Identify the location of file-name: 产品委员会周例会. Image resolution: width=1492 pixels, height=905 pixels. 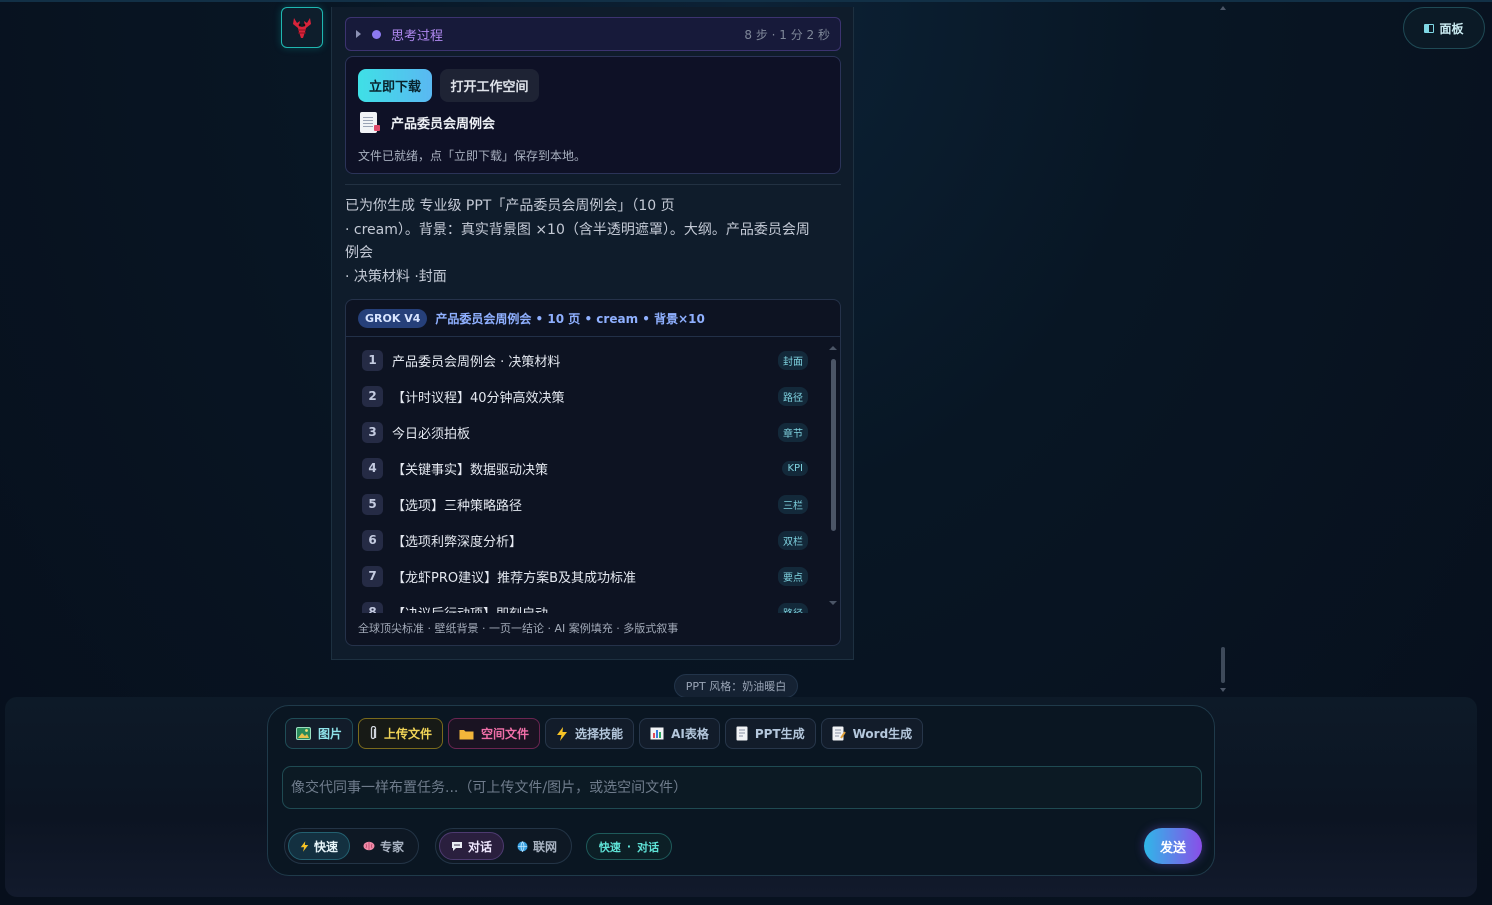
(443, 124).